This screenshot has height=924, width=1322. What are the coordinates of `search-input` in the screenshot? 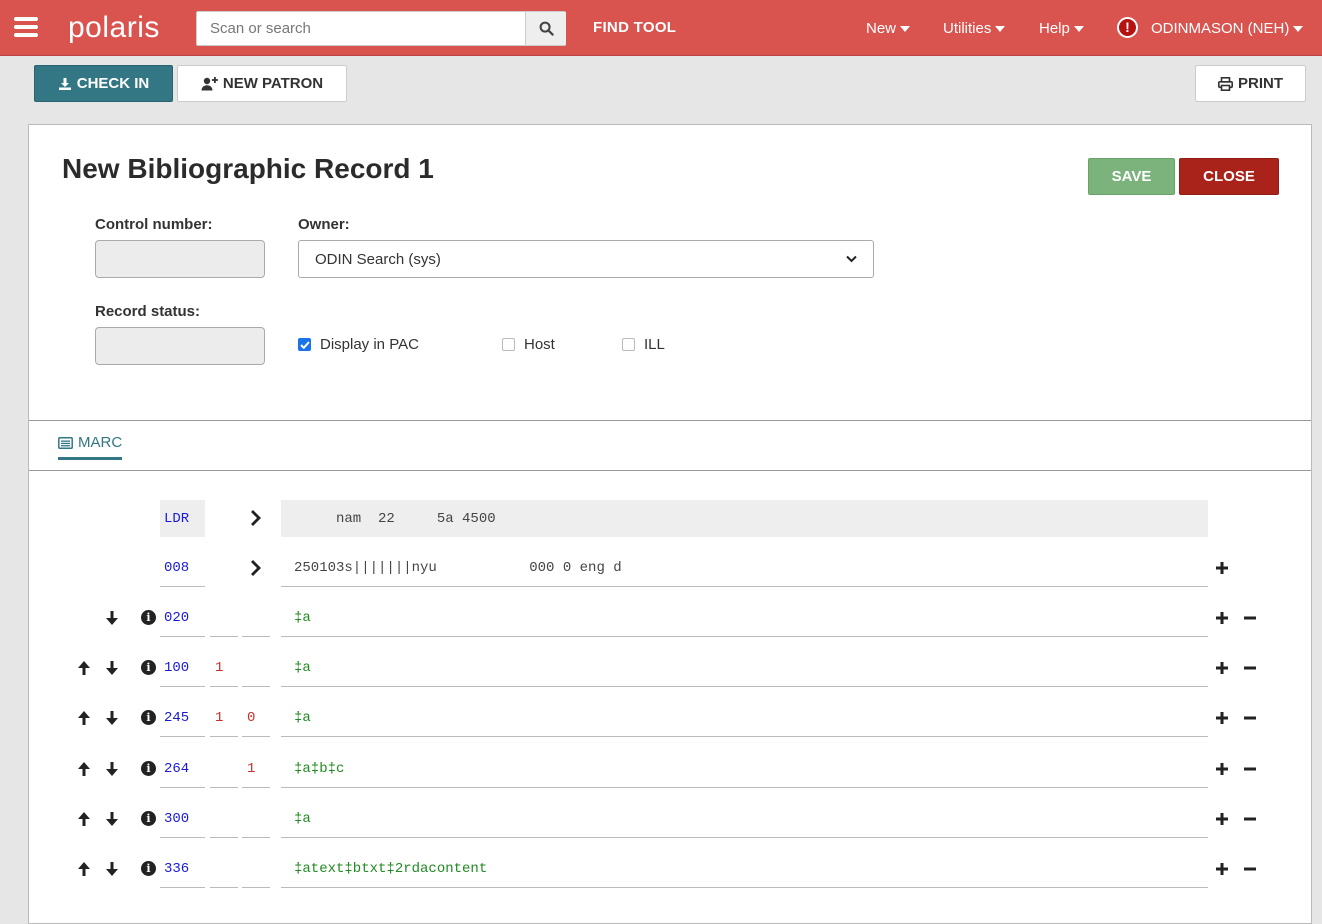 It's located at (361, 28).